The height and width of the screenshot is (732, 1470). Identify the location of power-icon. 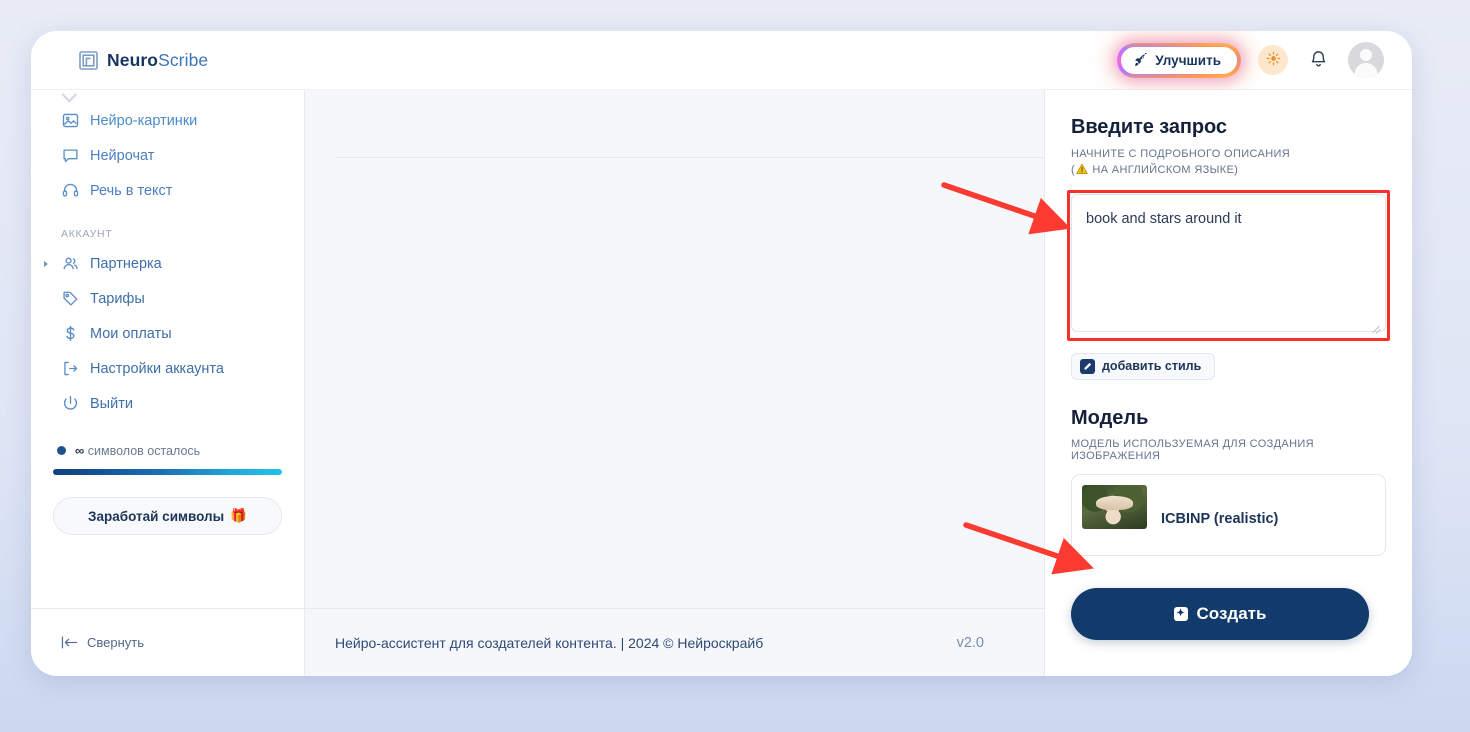
(70, 404).